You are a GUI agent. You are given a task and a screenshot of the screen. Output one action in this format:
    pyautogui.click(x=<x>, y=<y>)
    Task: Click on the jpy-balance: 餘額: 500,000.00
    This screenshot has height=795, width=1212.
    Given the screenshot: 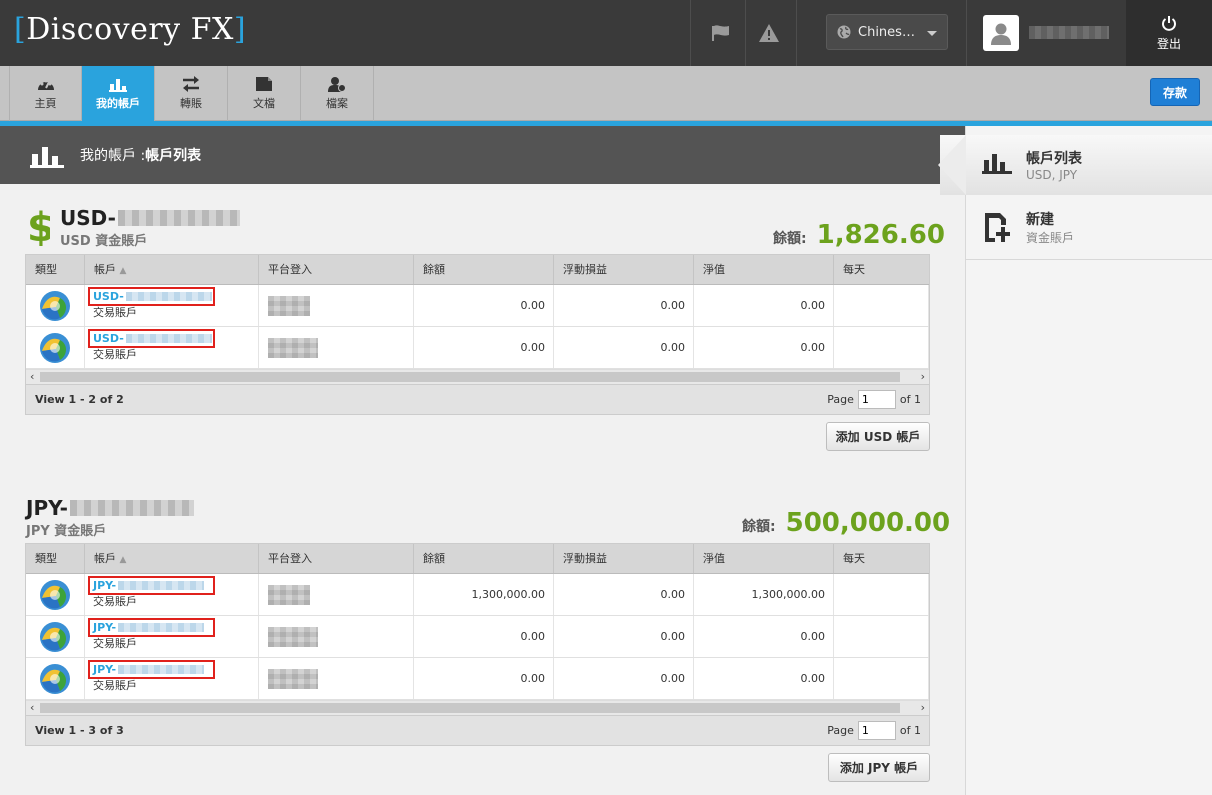 What is the action you would take?
    pyautogui.click(x=846, y=523)
    